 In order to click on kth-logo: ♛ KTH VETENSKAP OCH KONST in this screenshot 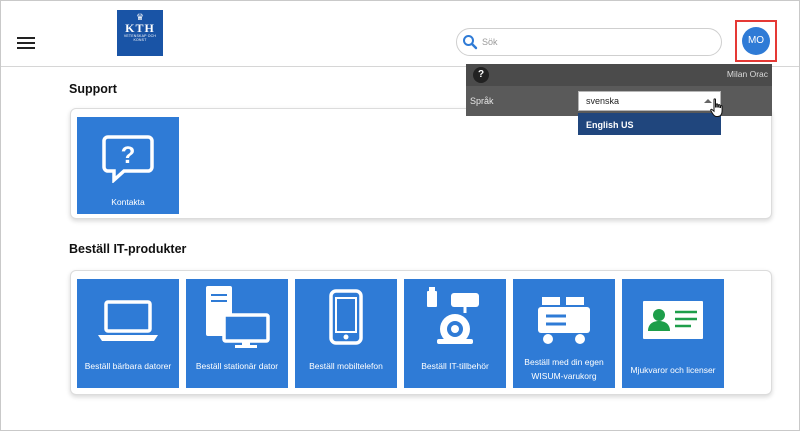, I will do `click(140, 33)`.